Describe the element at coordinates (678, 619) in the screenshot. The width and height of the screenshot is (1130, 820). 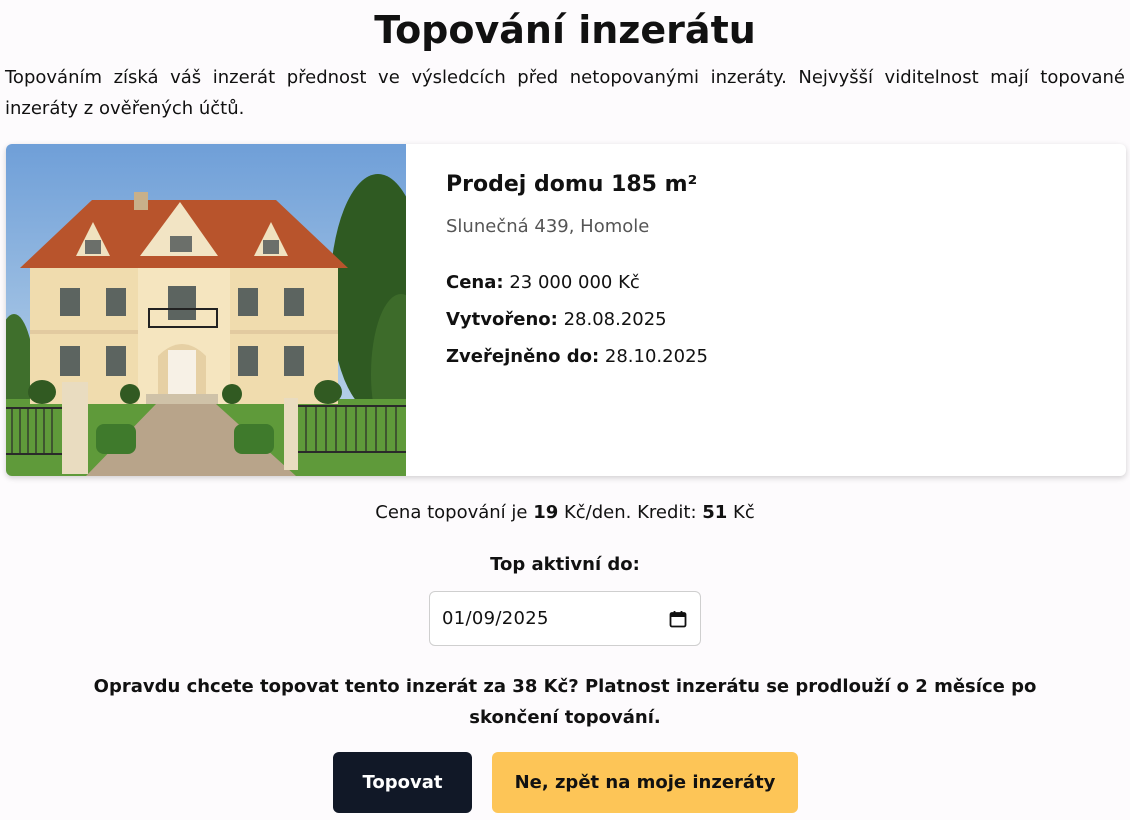
I see `calendar-icon` at that location.